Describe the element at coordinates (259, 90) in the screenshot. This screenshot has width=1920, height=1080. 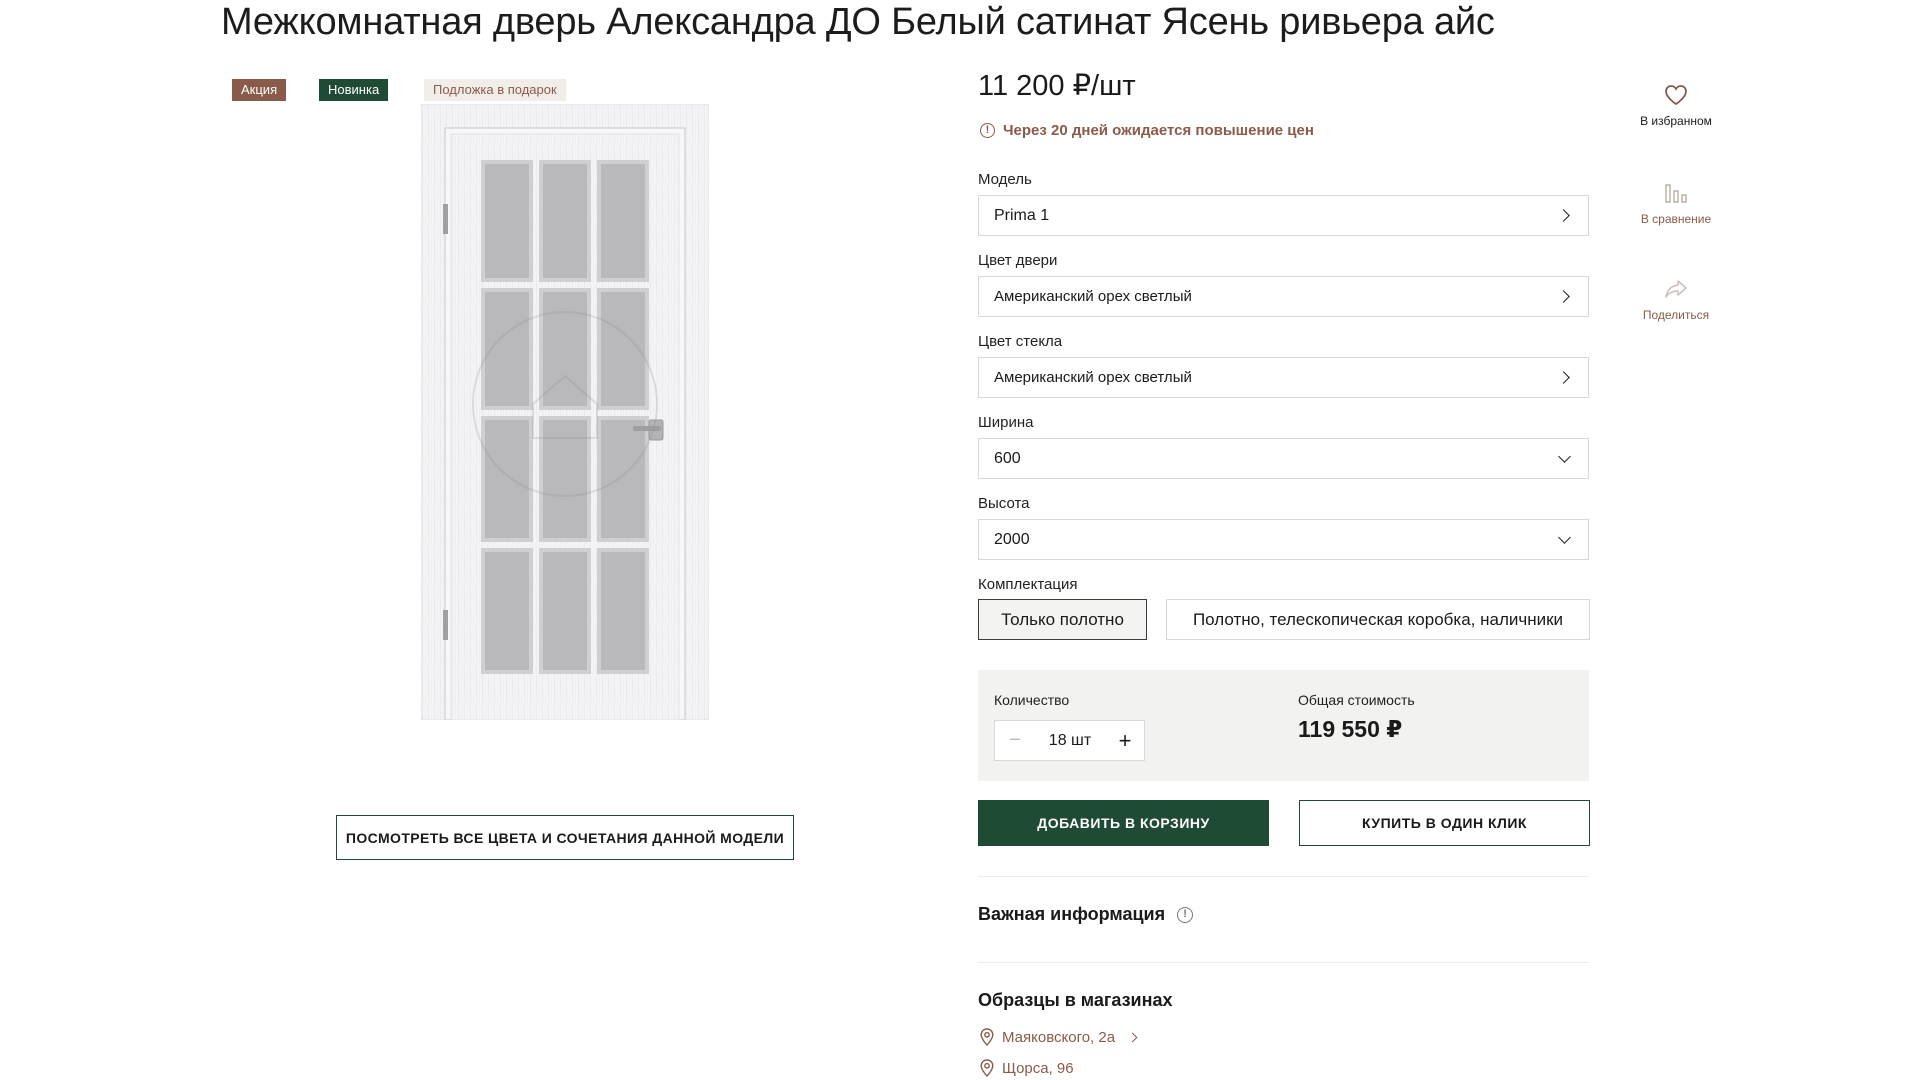
I see `sale-badge: Акция` at that location.